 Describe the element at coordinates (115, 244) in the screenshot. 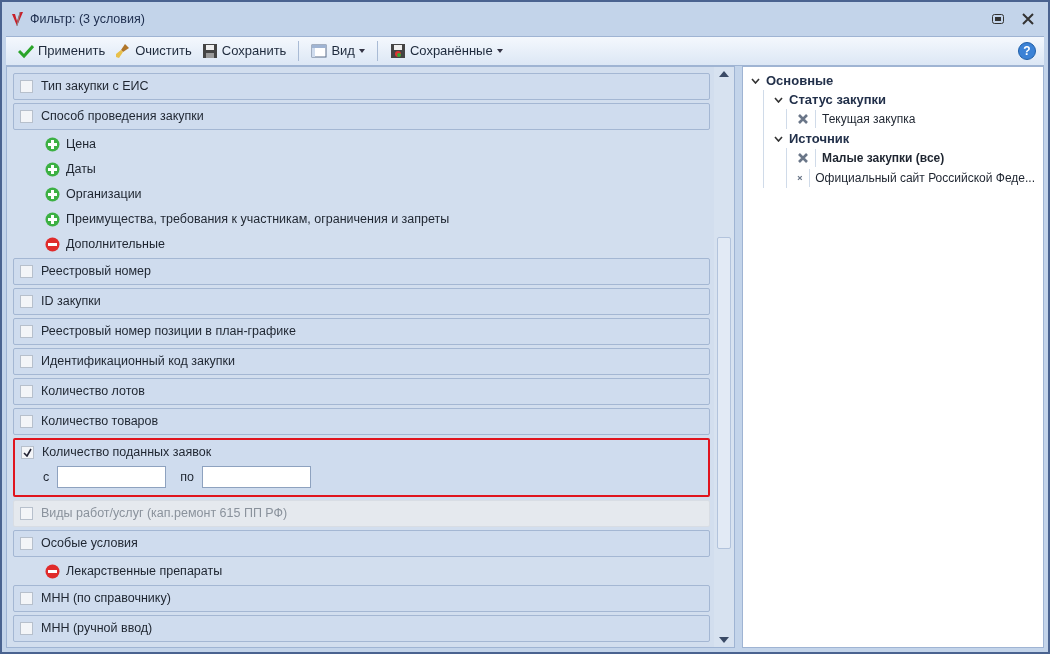

I see `group-label: Дополнительные` at that location.